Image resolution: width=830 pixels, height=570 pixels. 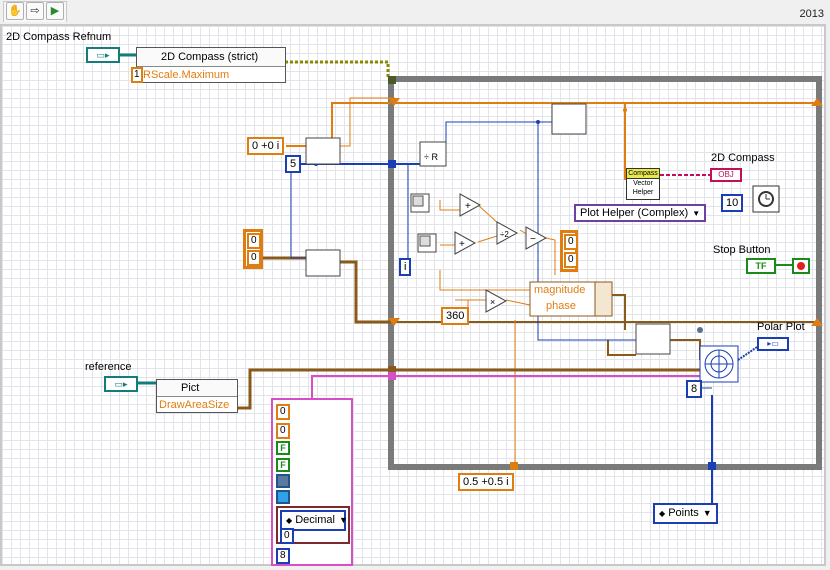 What do you see at coordinates (266, 146) in the screenshot?
I see `complex-zero-constant: 0 +0 i` at bounding box center [266, 146].